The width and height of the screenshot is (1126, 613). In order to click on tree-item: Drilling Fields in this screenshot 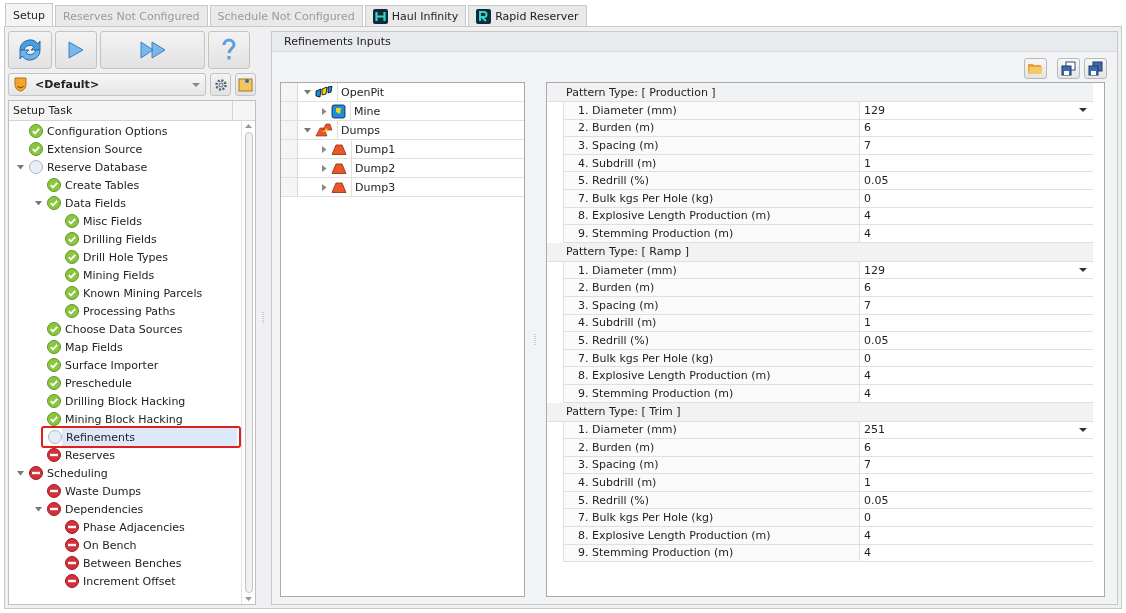, I will do `click(159, 239)`.